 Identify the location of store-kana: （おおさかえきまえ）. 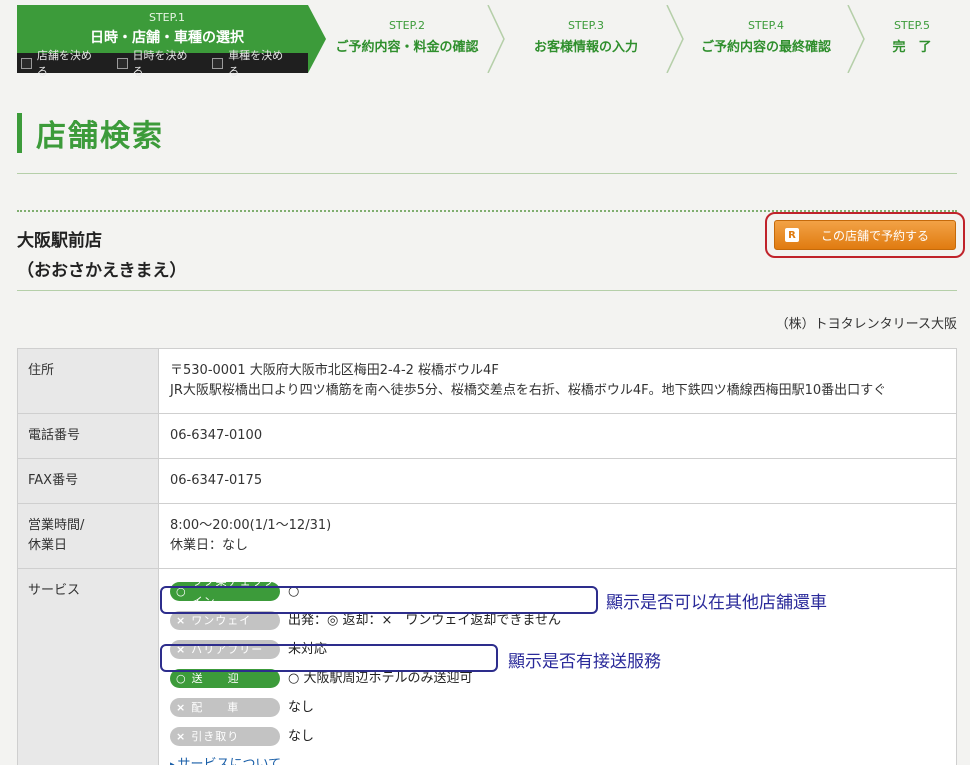
(102, 271).